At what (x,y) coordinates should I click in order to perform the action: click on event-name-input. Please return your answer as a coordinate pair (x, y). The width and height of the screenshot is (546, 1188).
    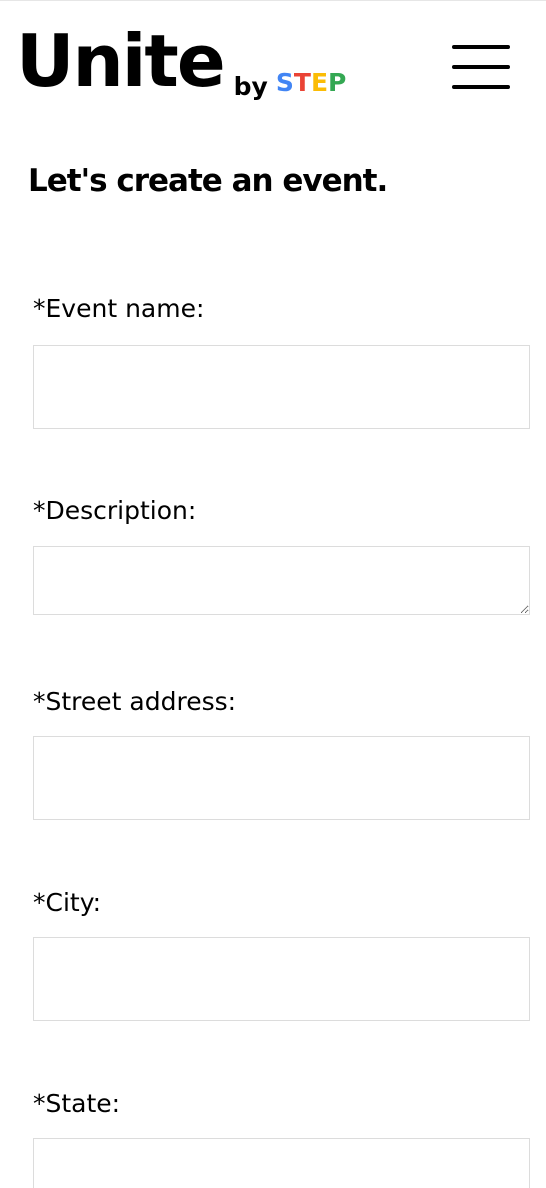
    Looking at the image, I should click on (281, 387).